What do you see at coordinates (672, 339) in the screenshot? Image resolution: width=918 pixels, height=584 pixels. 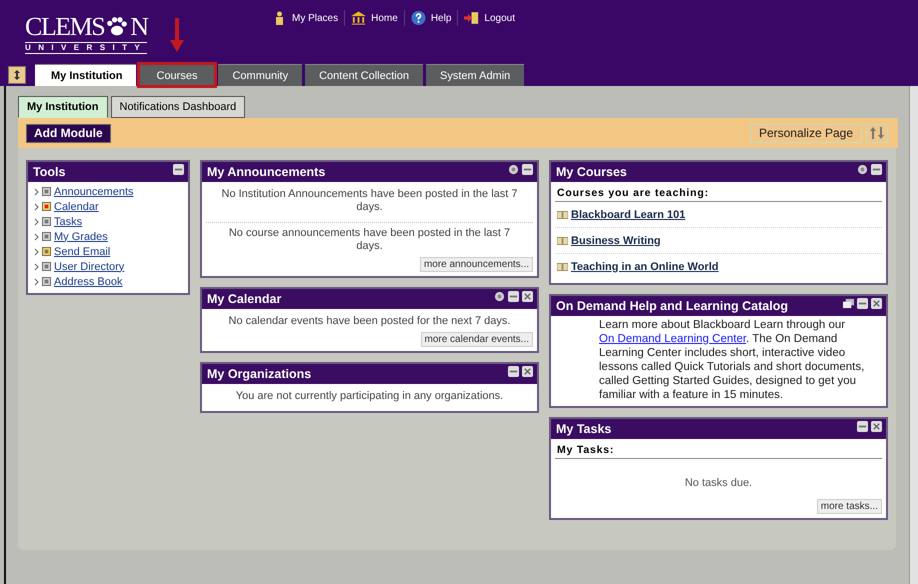 I see `learning-center-link: On Demand Learning Center` at bounding box center [672, 339].